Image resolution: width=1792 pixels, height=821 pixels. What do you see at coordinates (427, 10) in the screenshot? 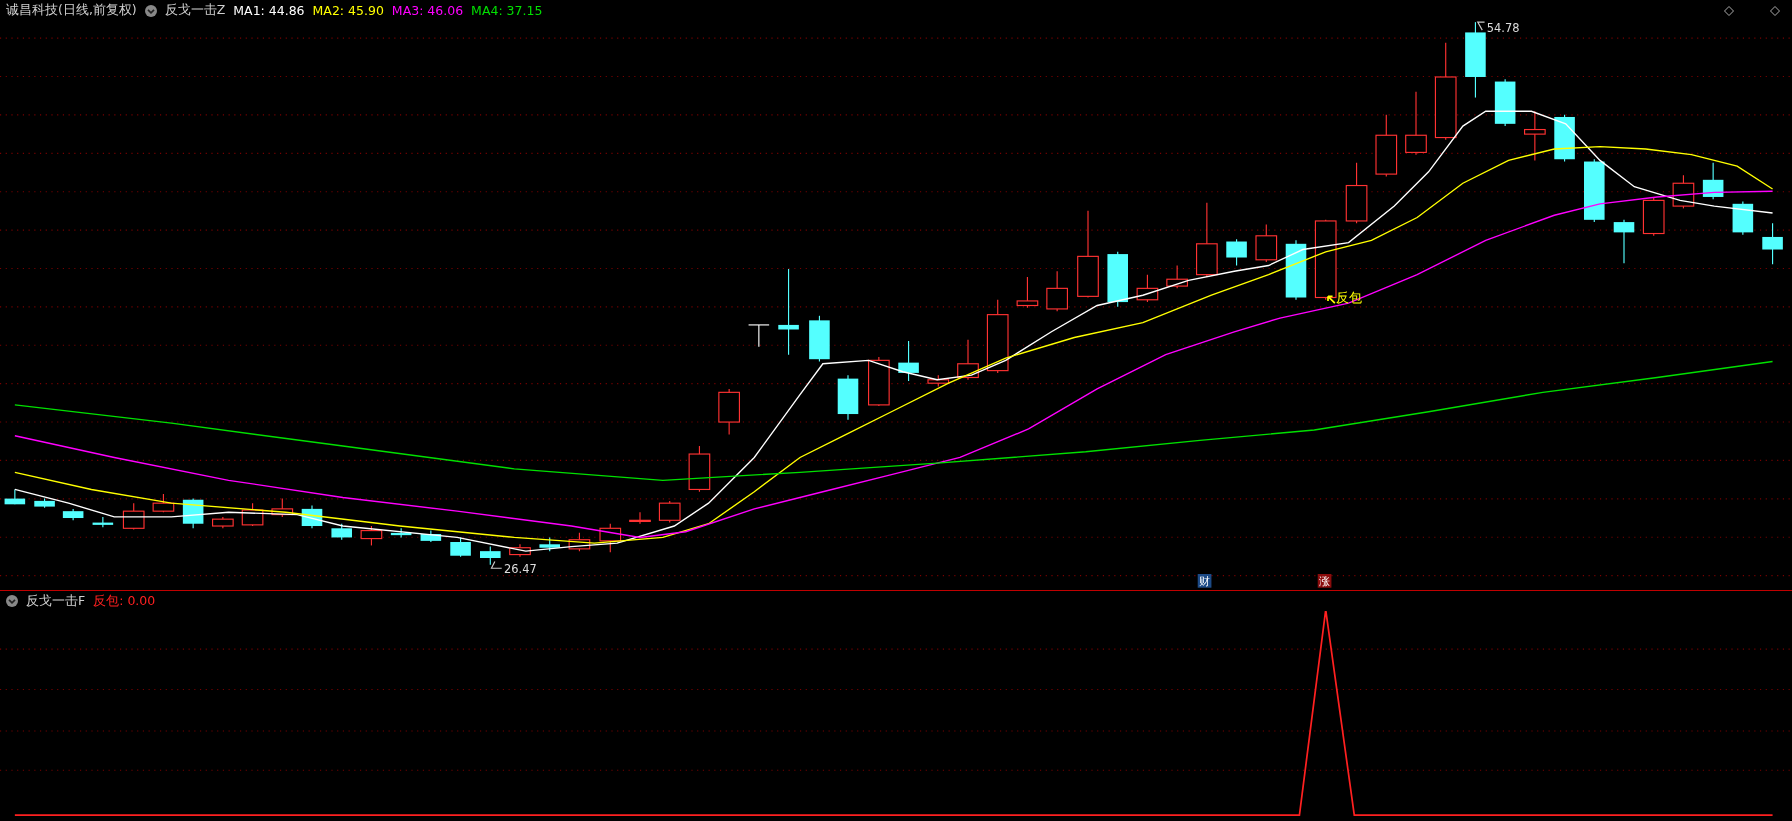
I see `moving-average-reading: MA3: 46.06` at bounding box center [427, 10].